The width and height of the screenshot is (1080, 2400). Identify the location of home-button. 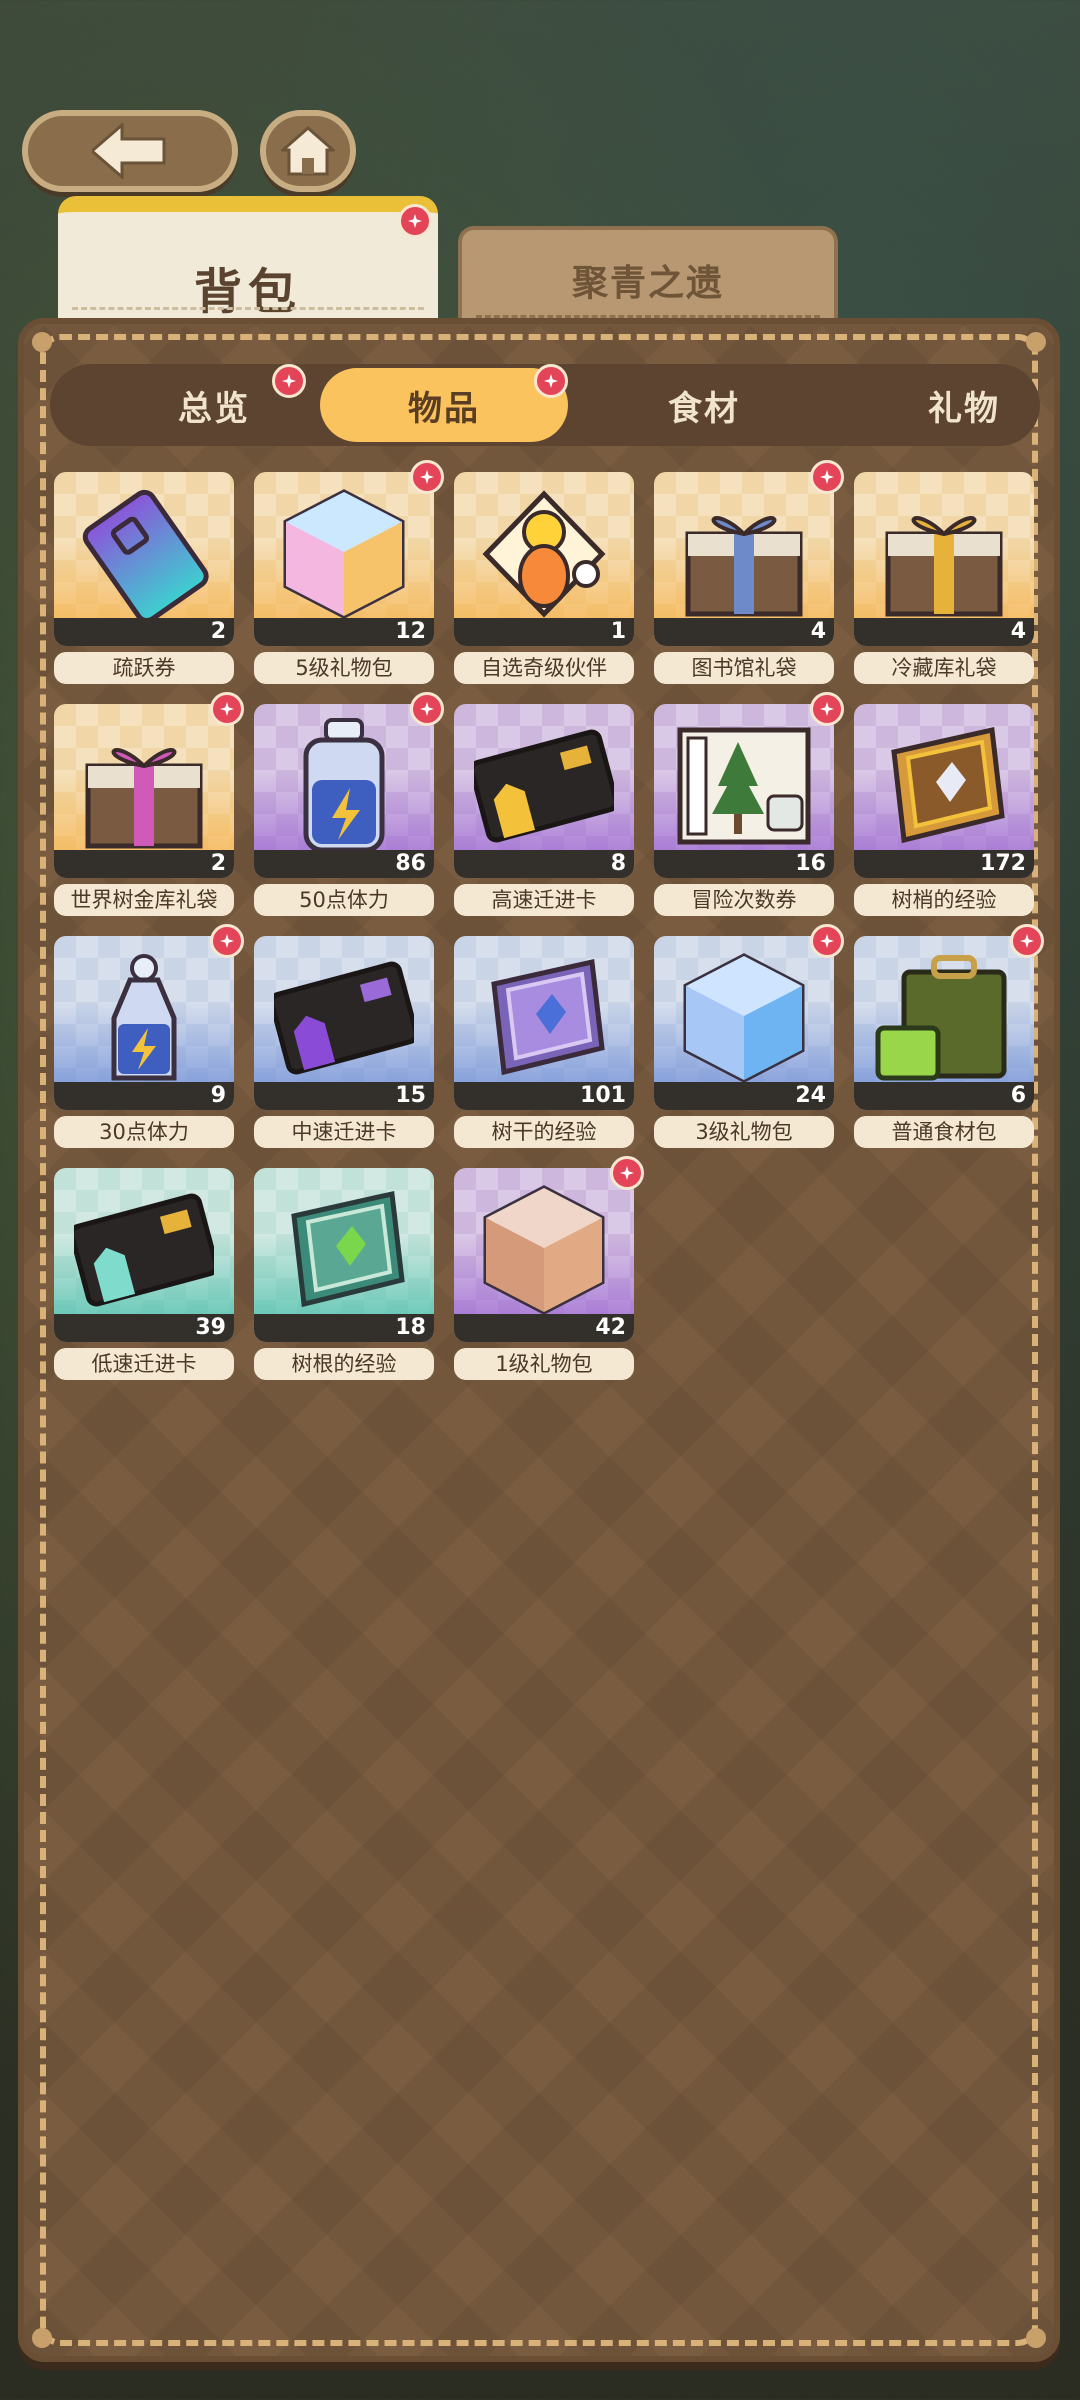
(308, 151).